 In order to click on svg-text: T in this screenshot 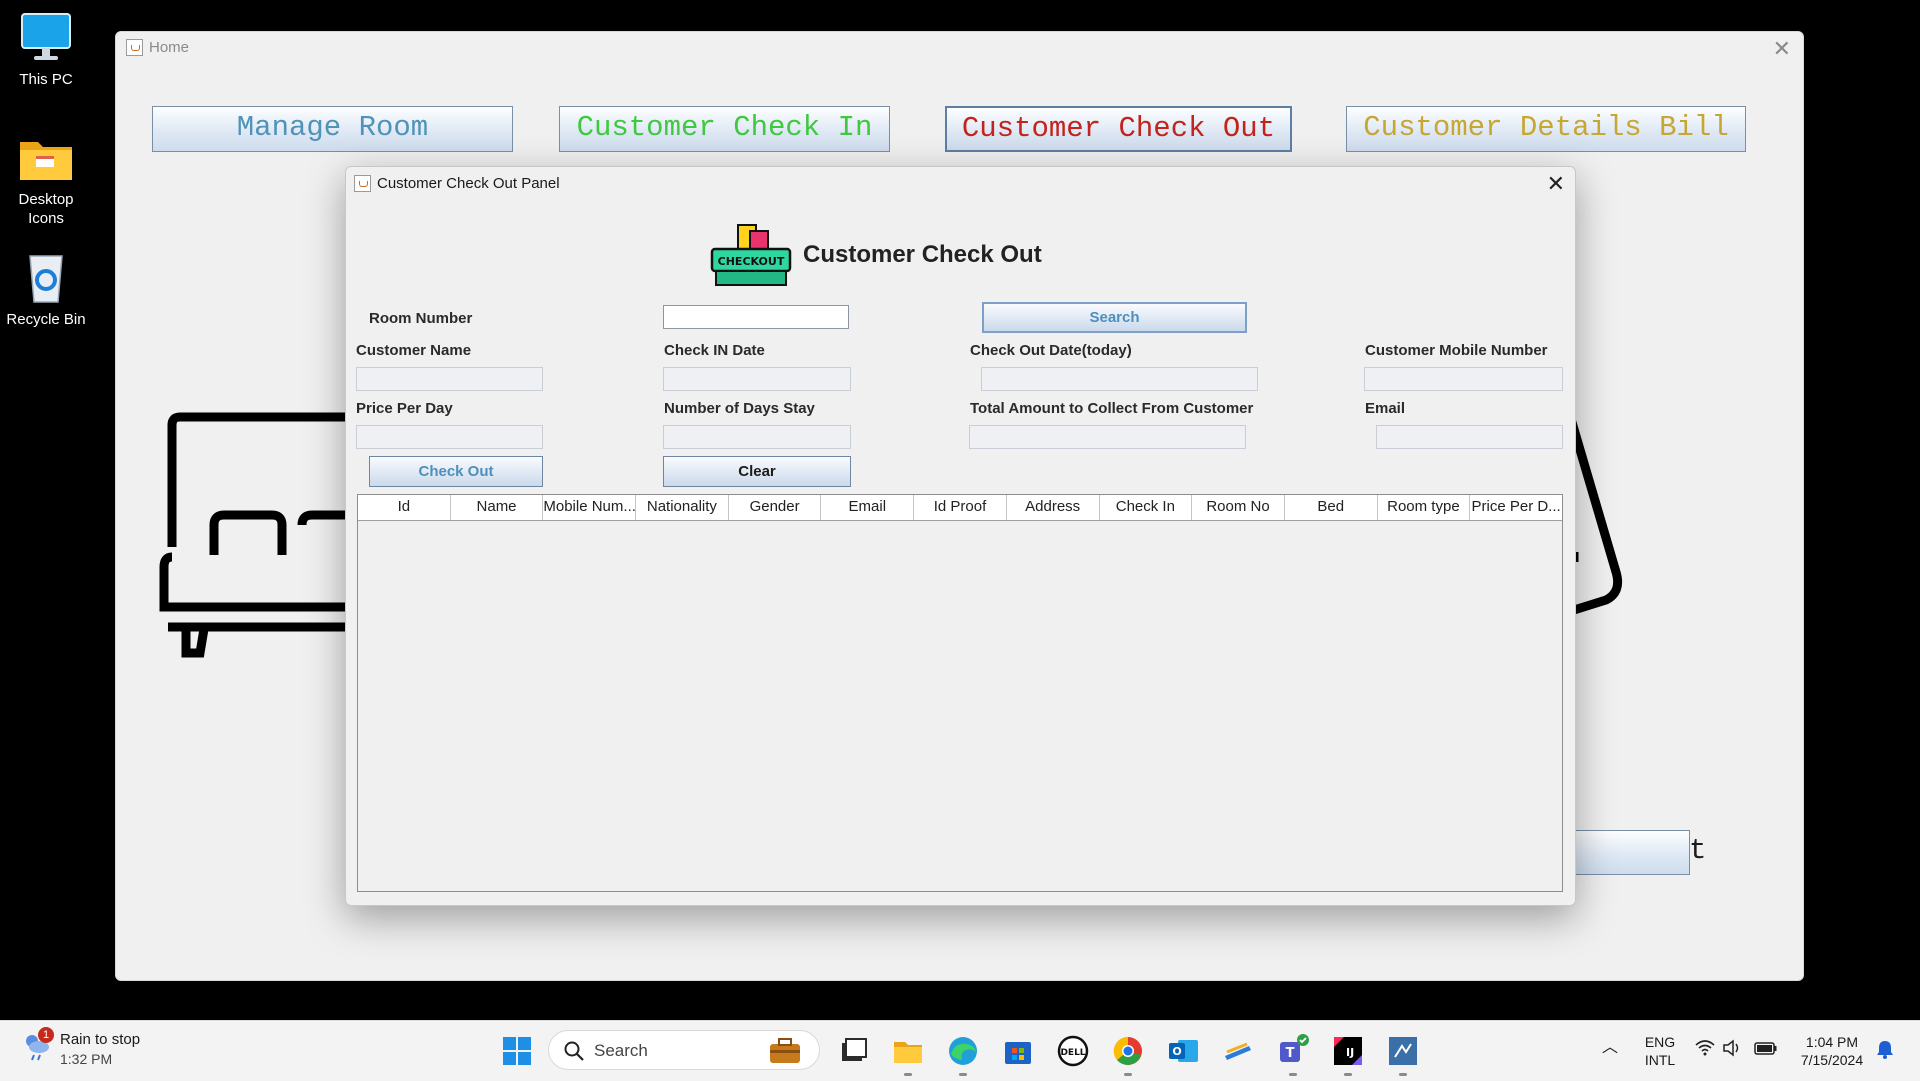, I will do `click(1290, 1053)`.